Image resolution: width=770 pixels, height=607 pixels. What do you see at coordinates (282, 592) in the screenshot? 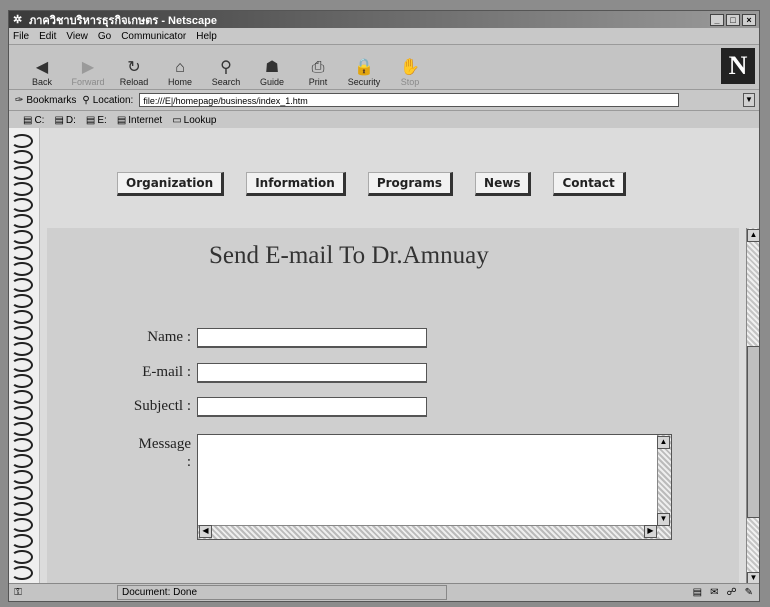
I see `status-text: Document: Done` at bounding box center [282, 592].